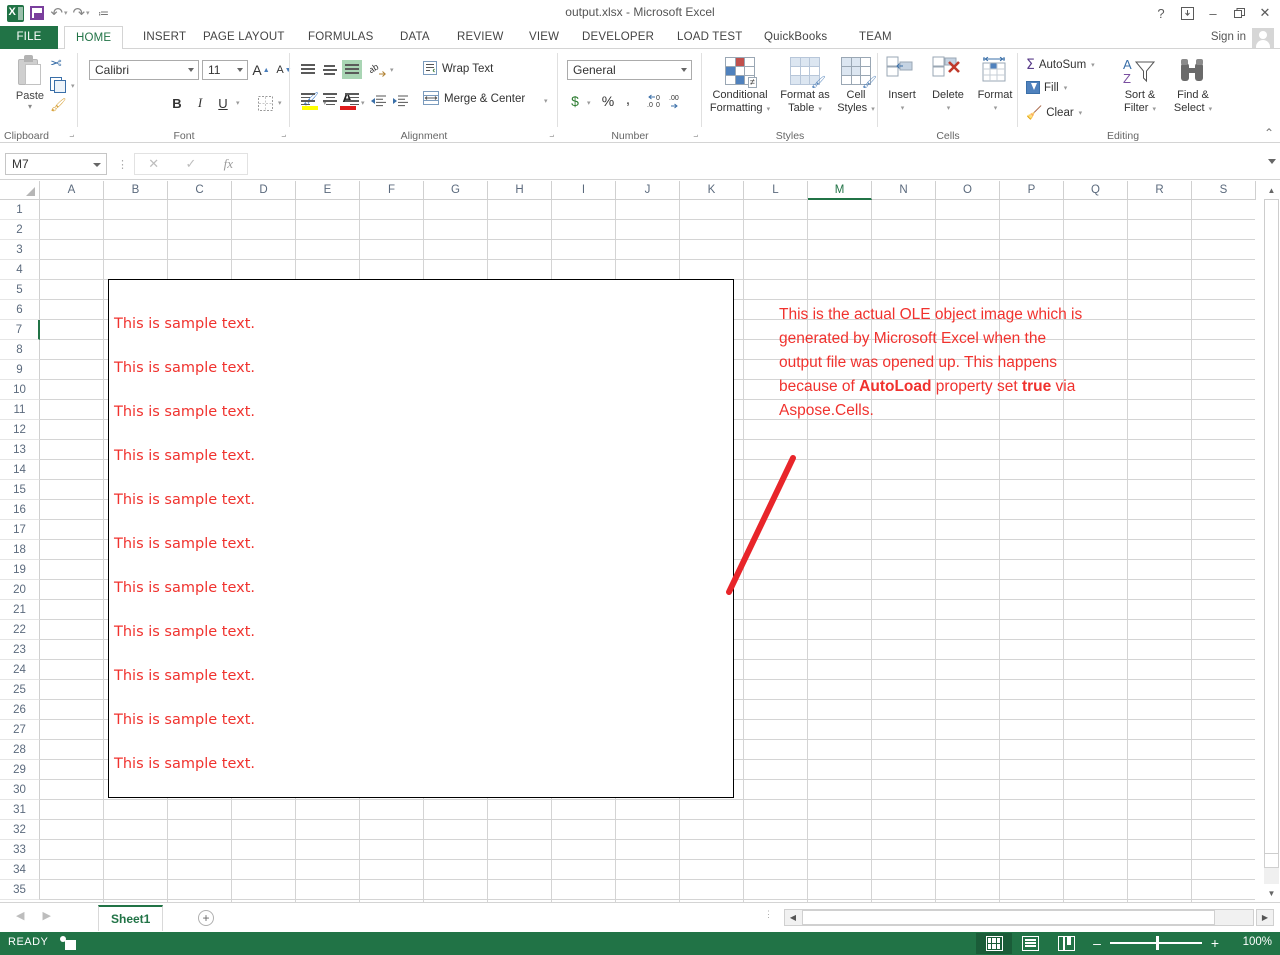 The image size is (1280, 955). I want to click on page-layout-view-icon, so click(1030, 943).